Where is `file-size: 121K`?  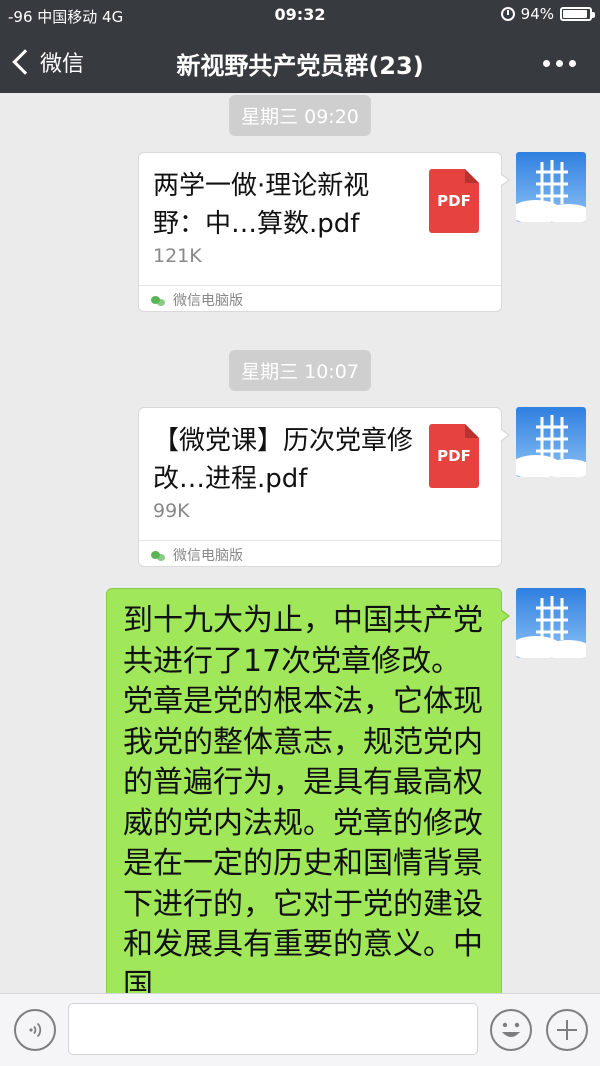 file-size: 121K is located at coordinates (177, 256).